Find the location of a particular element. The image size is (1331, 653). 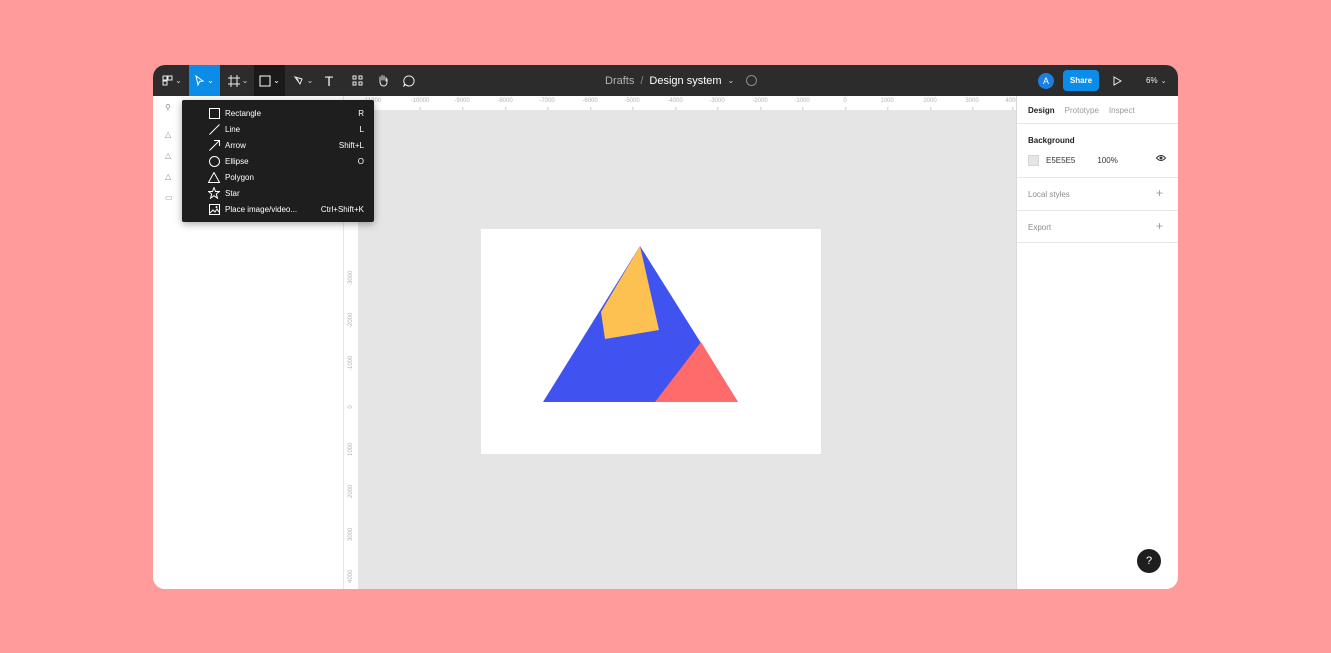

artwork is located at coordinates (640, 324).